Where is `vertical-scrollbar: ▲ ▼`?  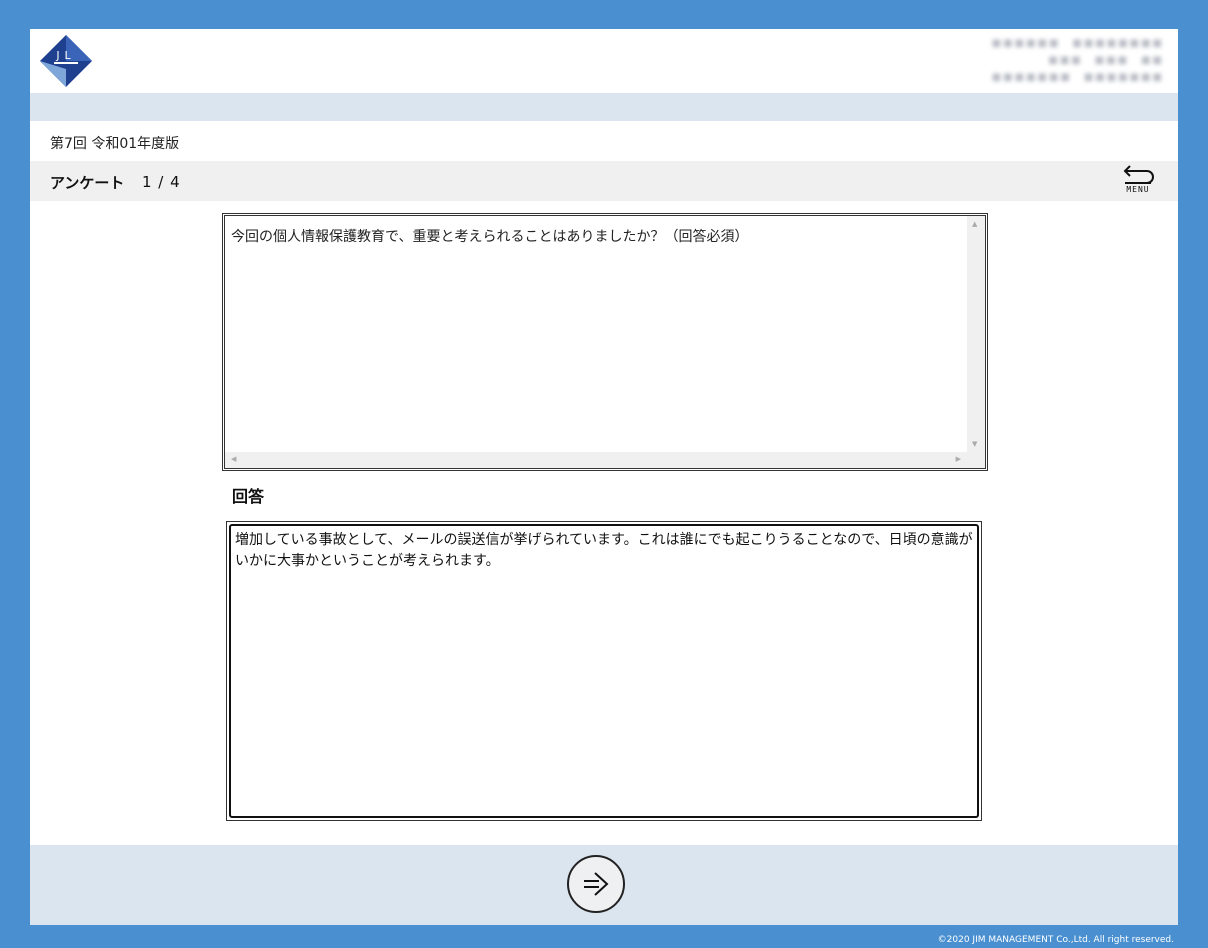
vertical-scrollbar: ▲ ▼ is located at coordinates (976, 334).